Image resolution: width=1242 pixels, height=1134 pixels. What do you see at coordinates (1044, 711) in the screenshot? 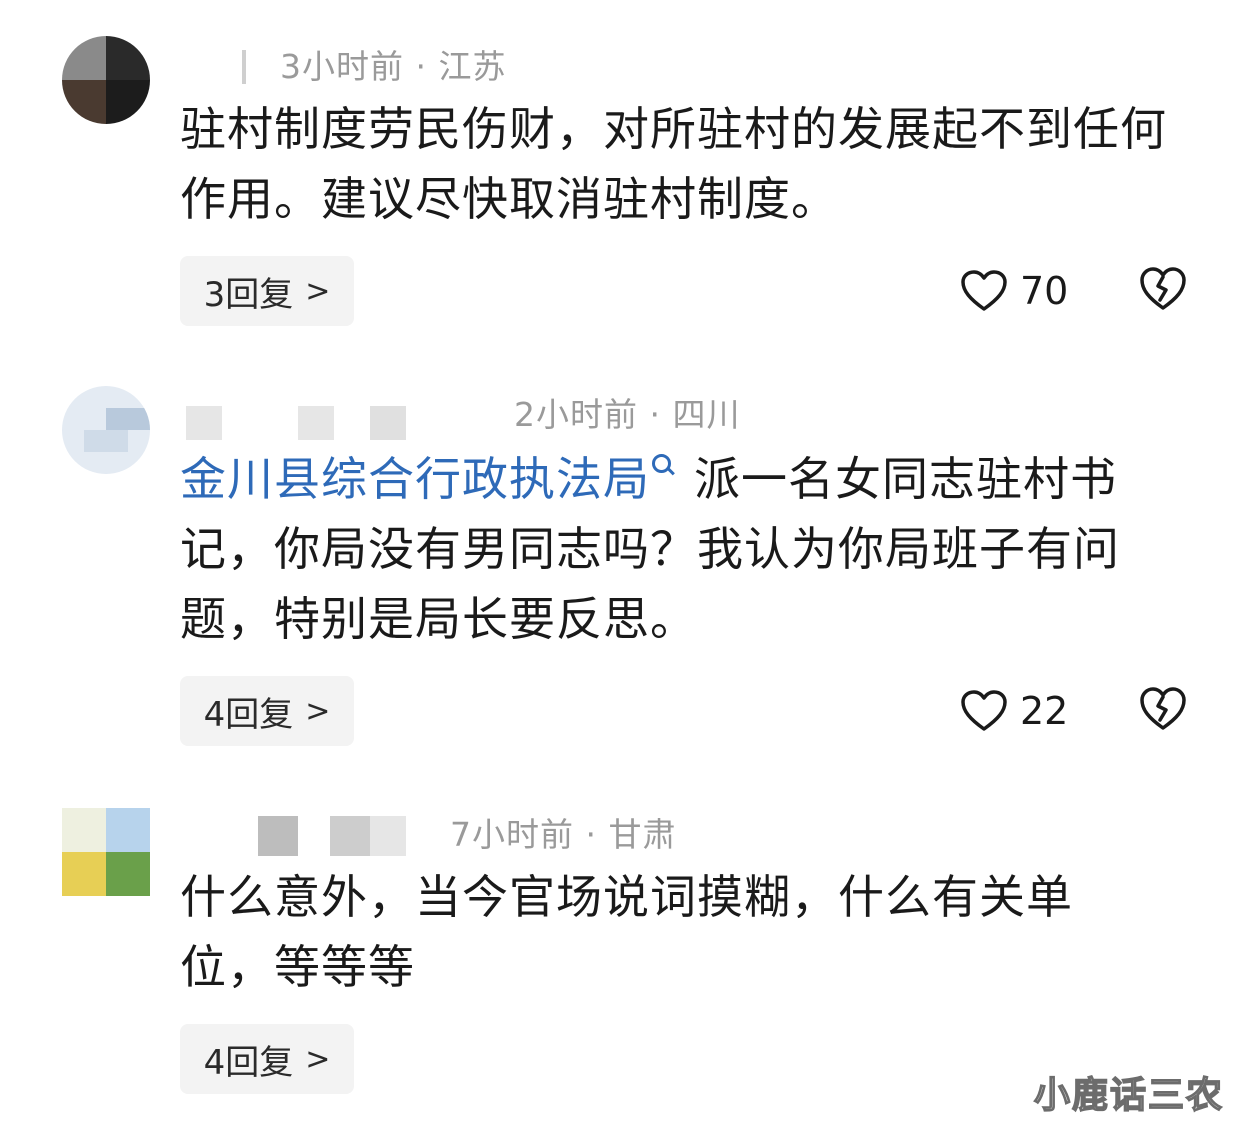
I see `like-count: 22` at bounding box center [1044, 711].